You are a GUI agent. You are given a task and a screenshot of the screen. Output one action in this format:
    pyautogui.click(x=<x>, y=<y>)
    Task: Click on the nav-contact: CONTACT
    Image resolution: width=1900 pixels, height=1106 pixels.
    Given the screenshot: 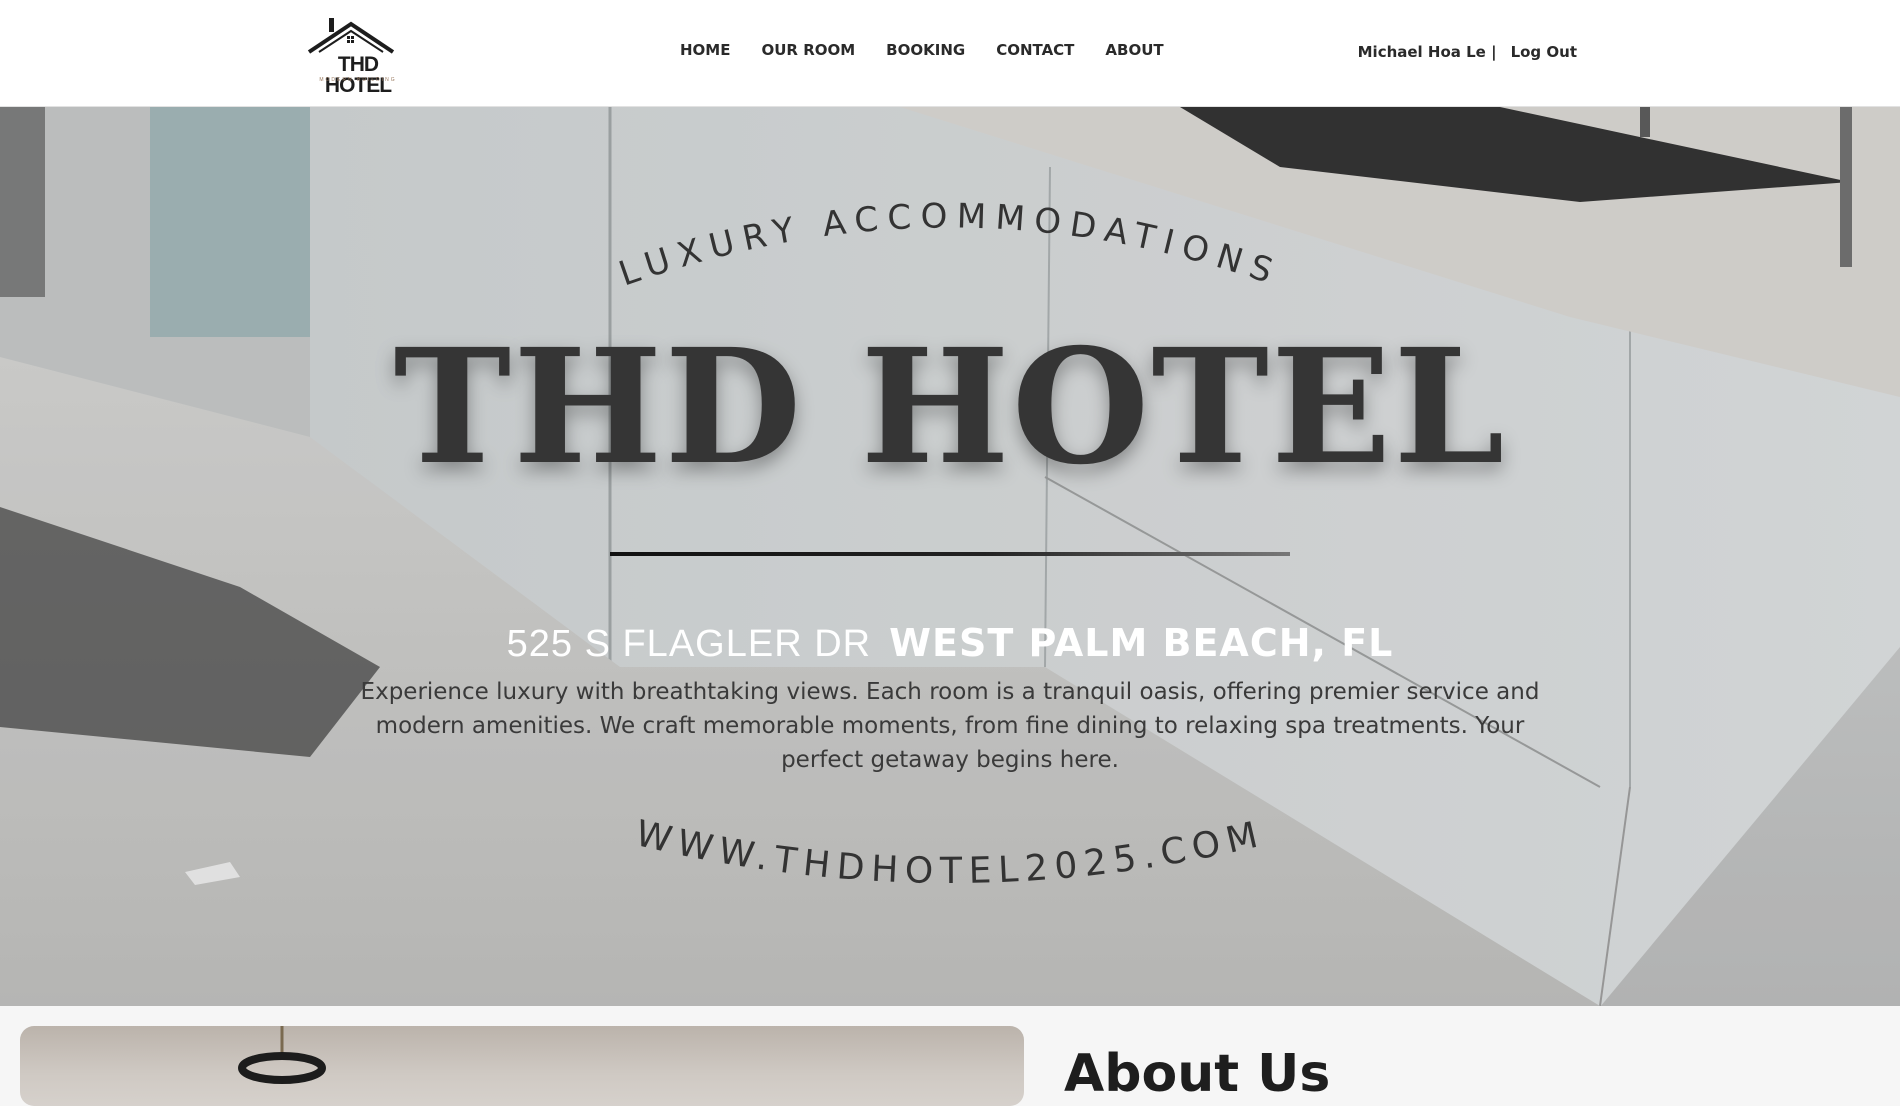 What is the action you would take?
    pyautogui.click(x=1035, y=50)
    